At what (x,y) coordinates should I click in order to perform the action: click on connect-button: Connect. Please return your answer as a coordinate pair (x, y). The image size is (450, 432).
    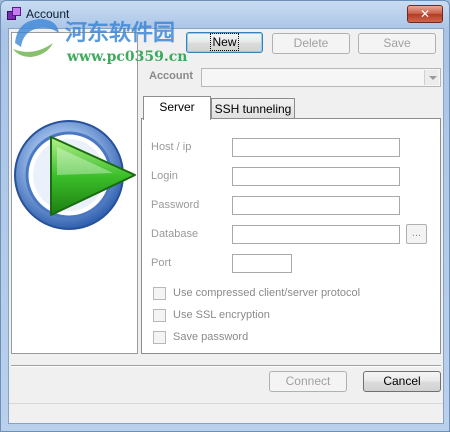
    Looking at the image, I should click on (308, 381).